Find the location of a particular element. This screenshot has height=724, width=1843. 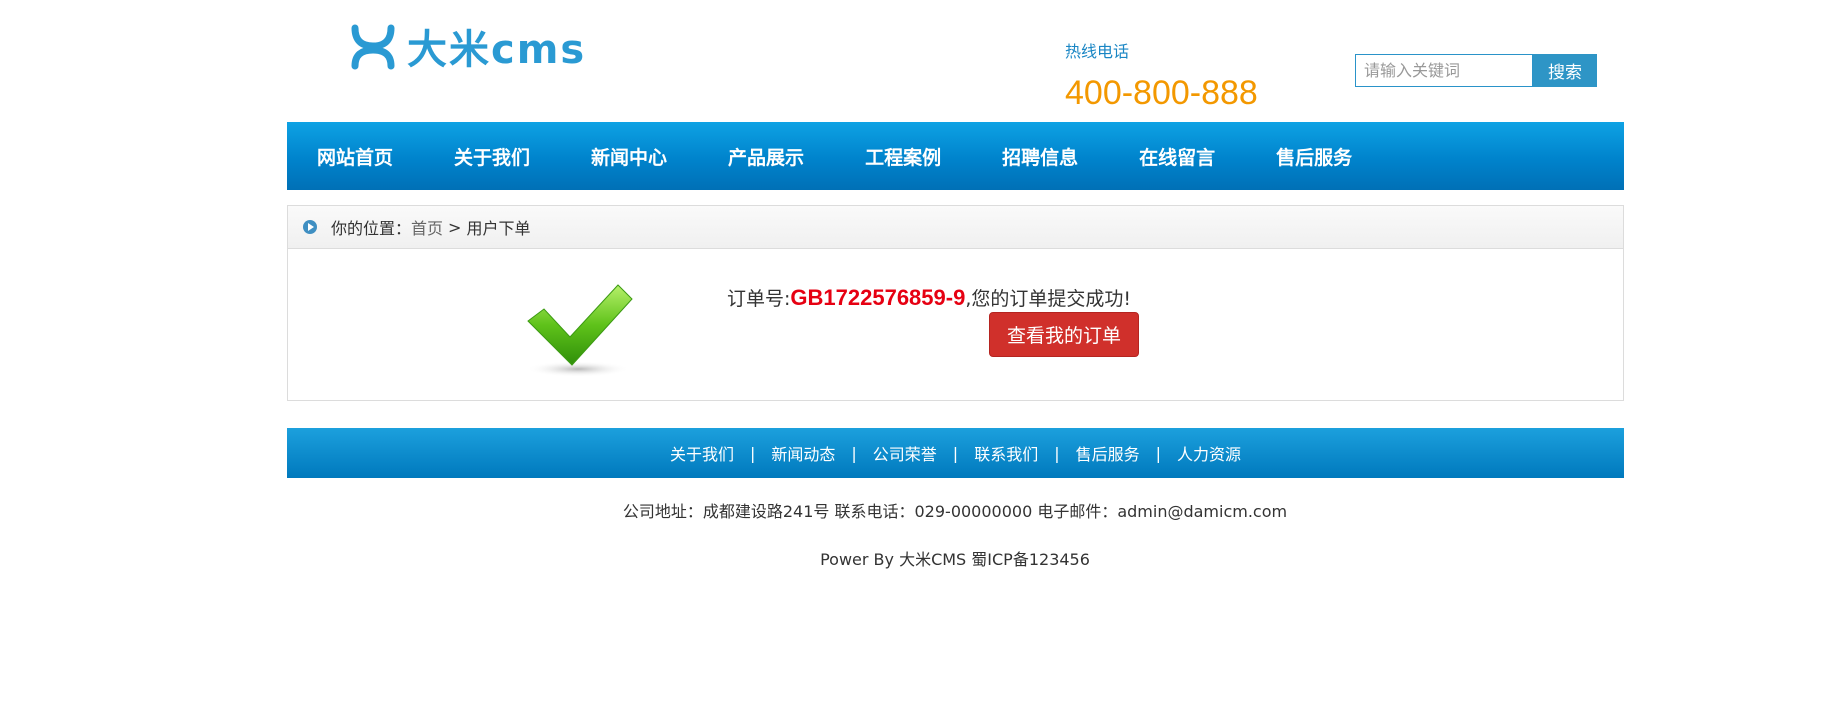

view-my-orders-button: 查看我的订单 is located at coordinates (1064, 334).